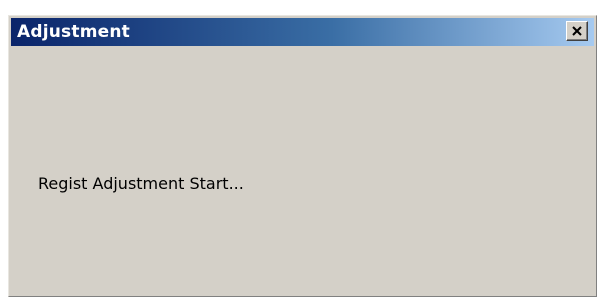 This screenshot has height=299, width=610. I want to click on close-icon, so click(577, 31).